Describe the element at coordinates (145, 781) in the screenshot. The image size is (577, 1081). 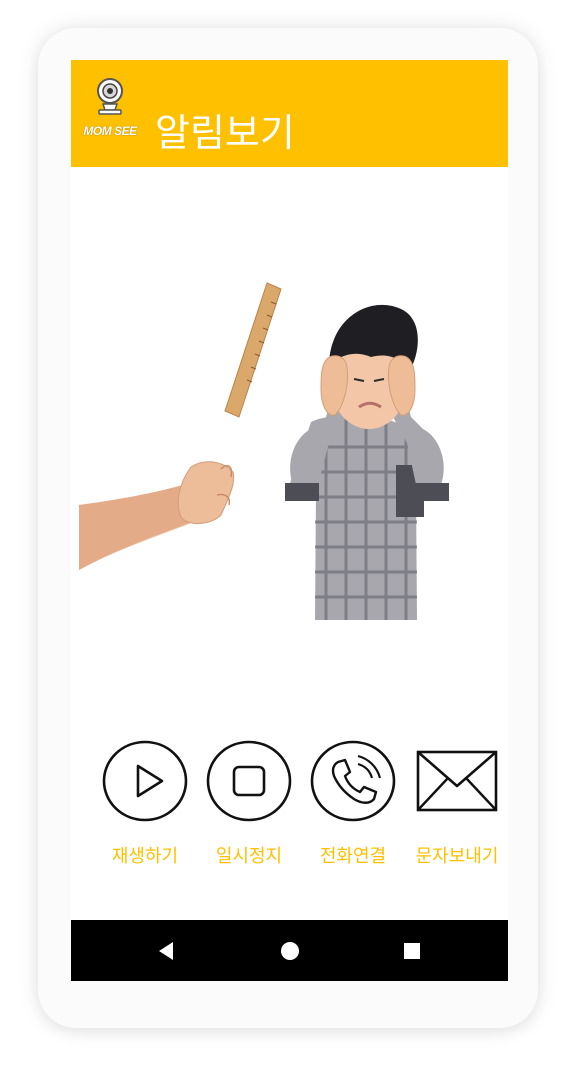
I see `play-icon` at that location.